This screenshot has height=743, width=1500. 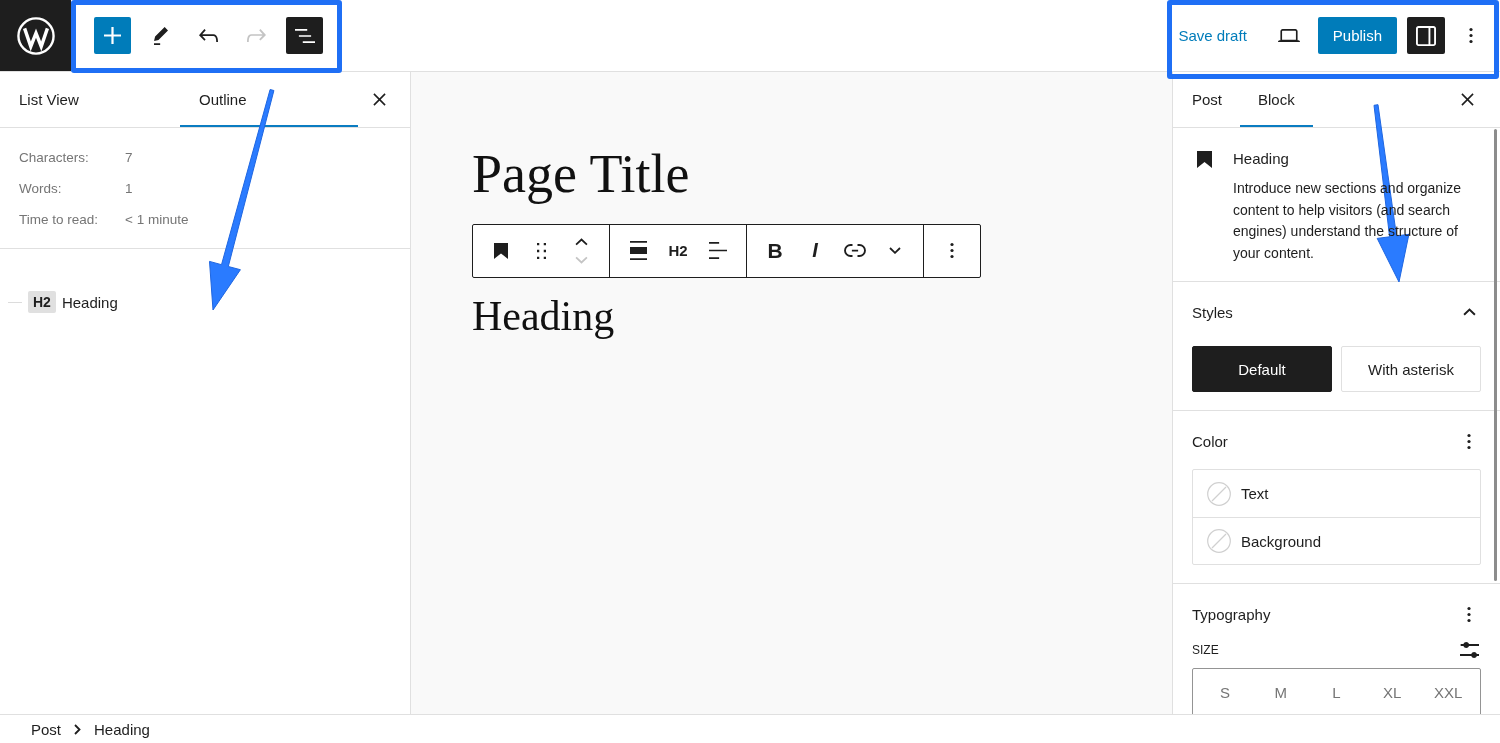 I want to click on pencil-icon, so click(x=160, y=35).